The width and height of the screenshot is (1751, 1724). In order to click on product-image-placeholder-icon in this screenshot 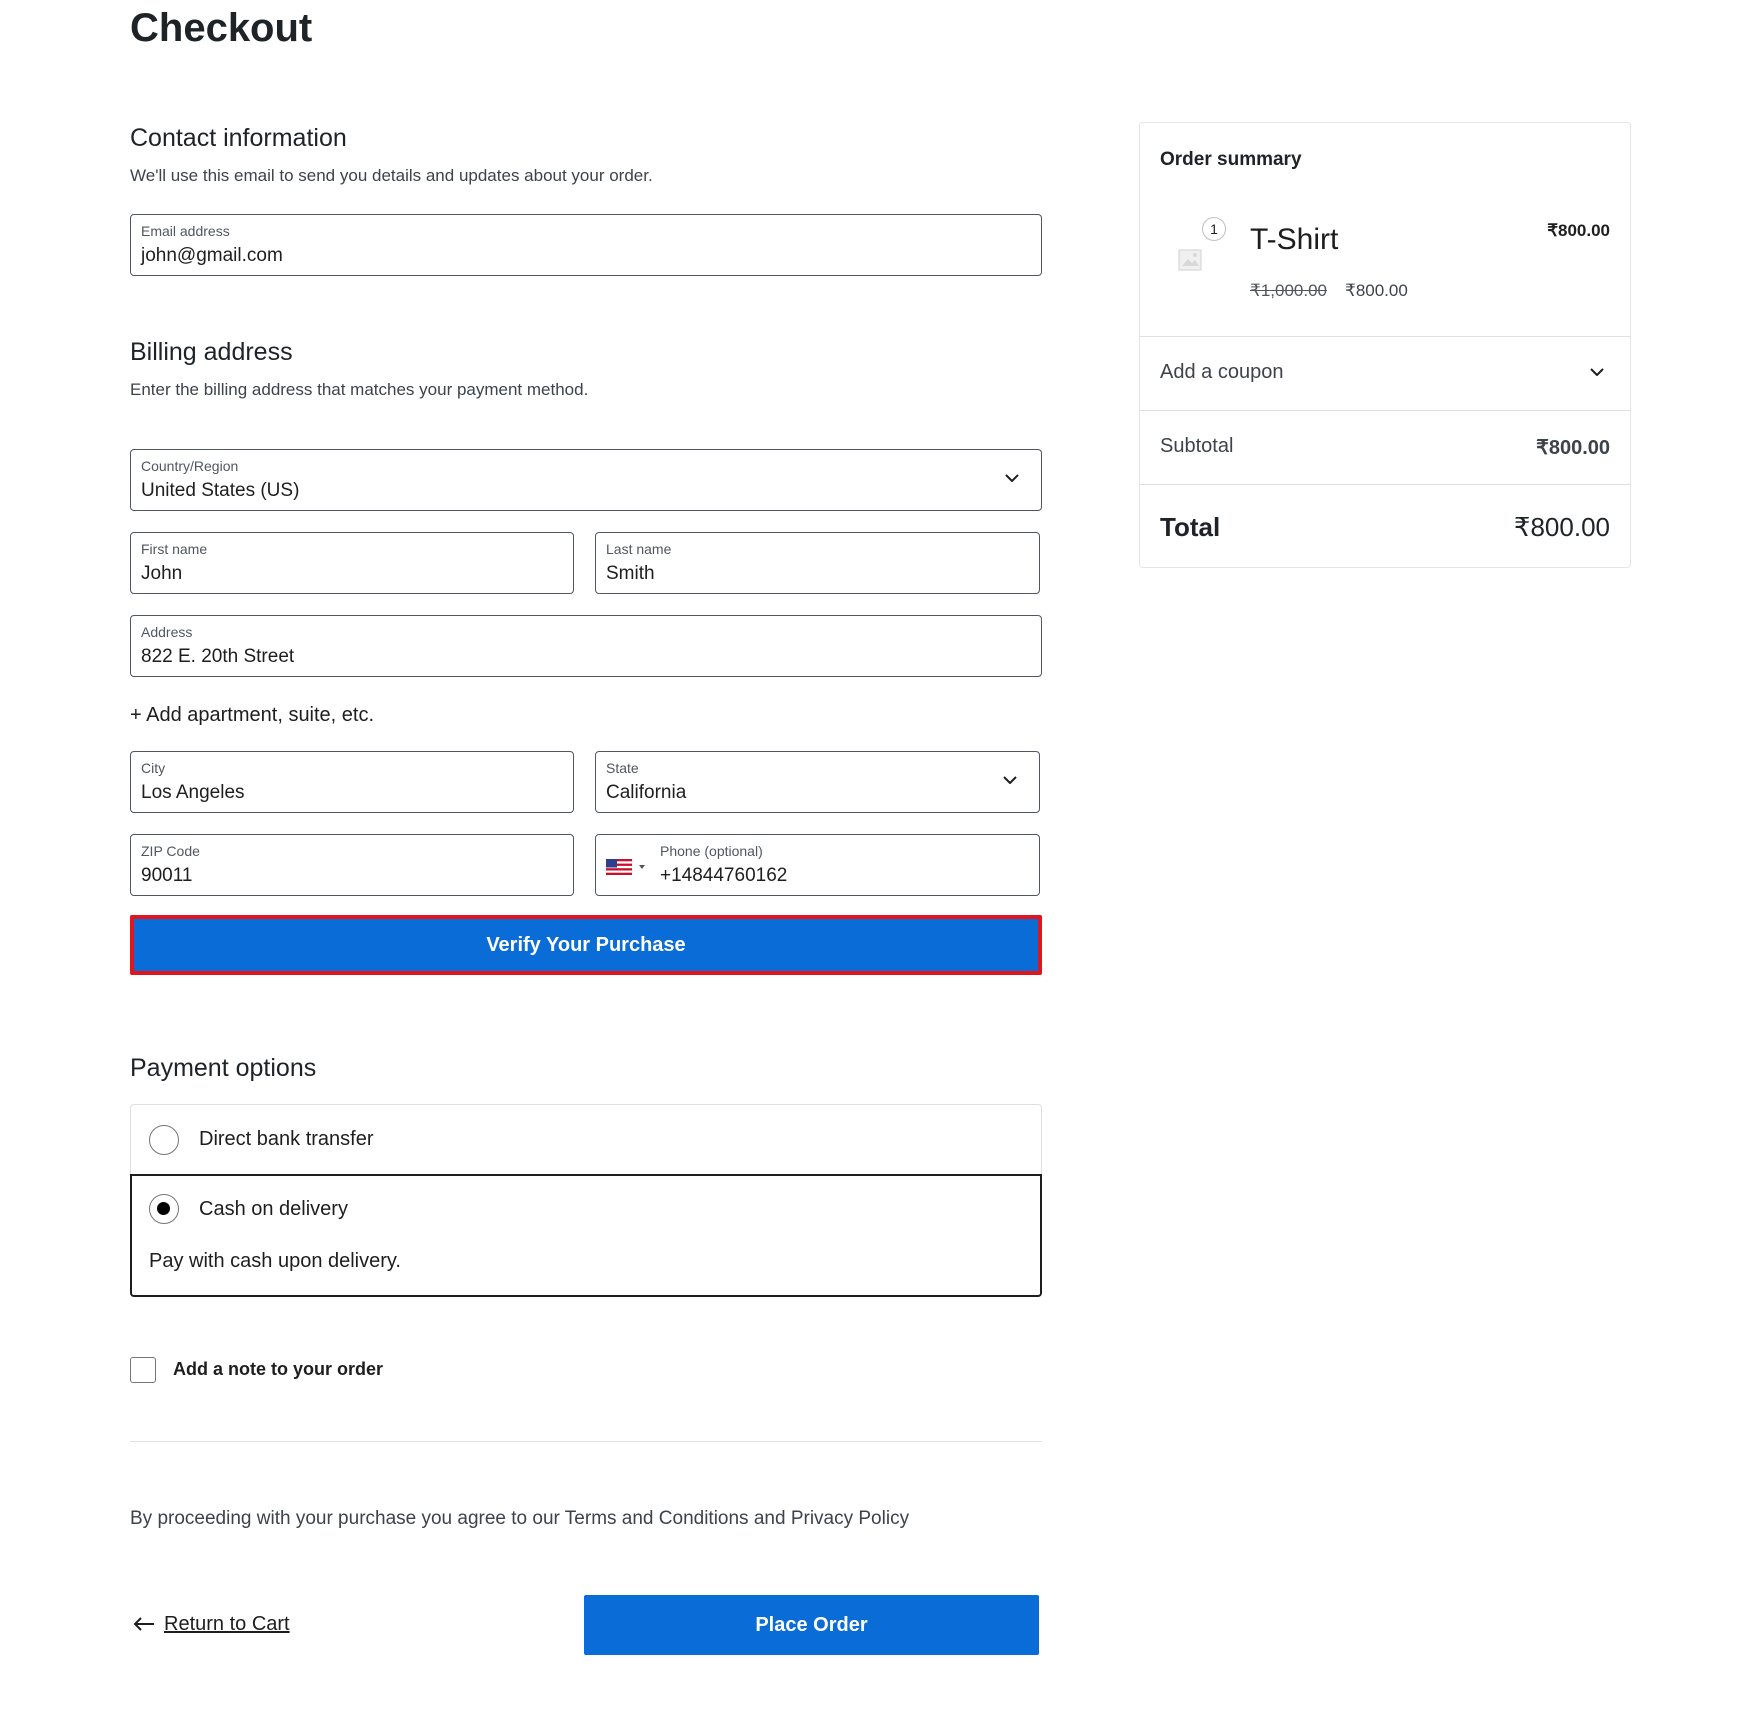, I will do `click(1190, 260)`.